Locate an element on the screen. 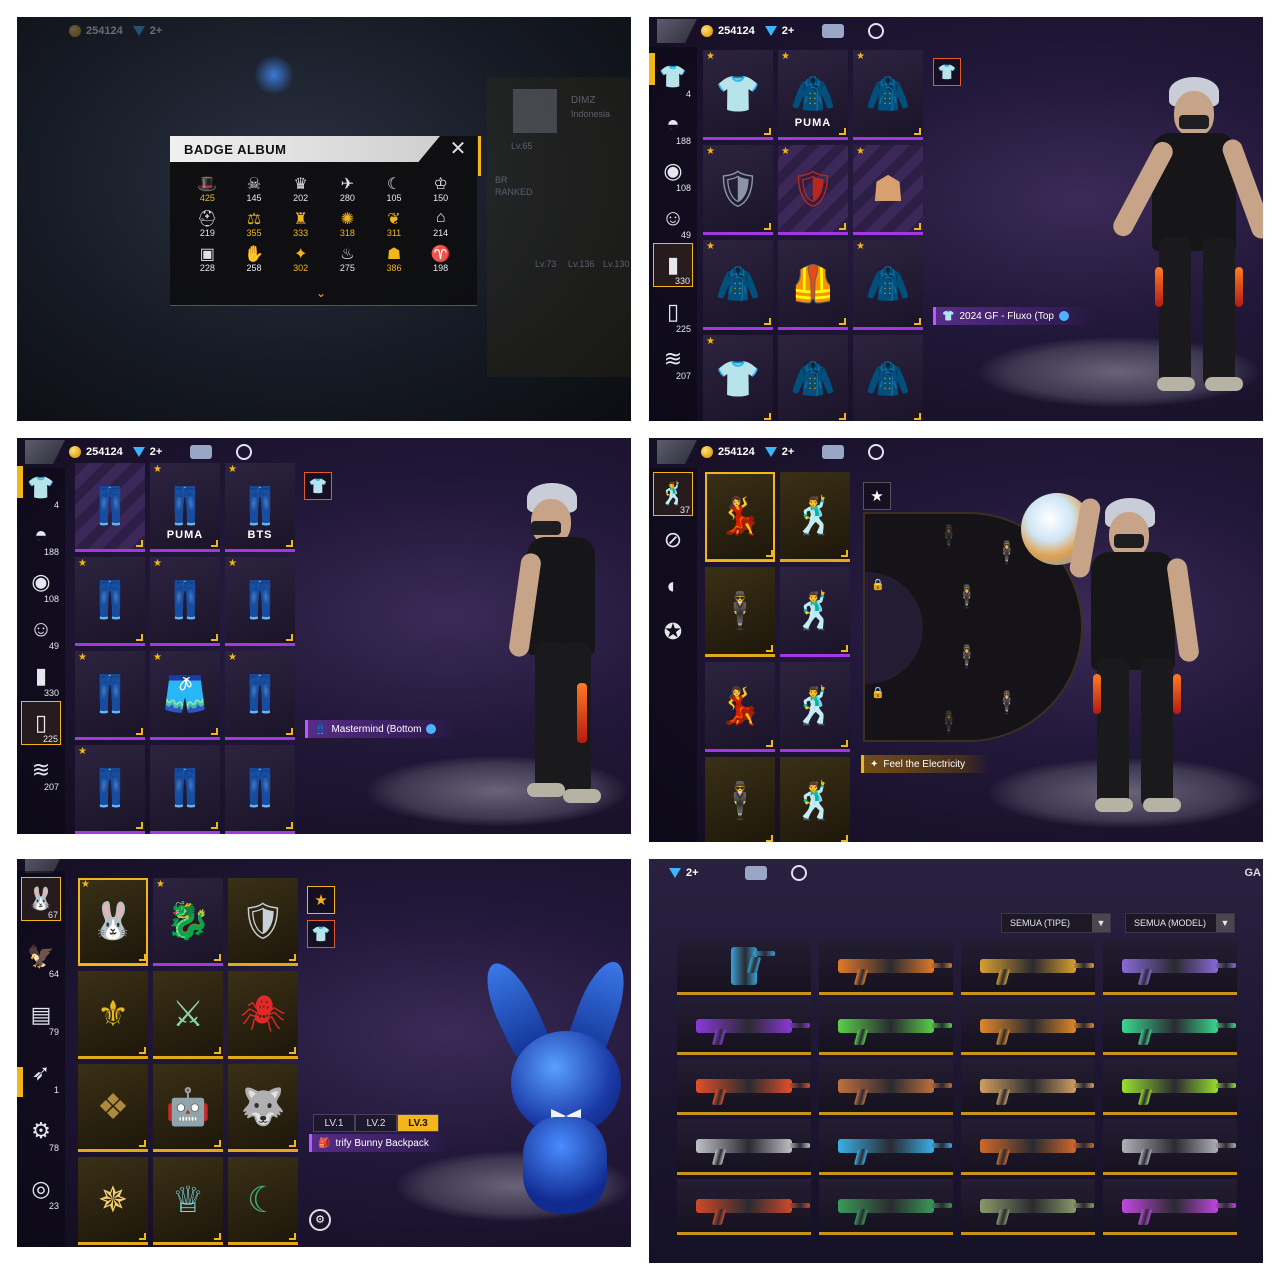  item-top: ★ 👕 is located at coordinates (738, 378).